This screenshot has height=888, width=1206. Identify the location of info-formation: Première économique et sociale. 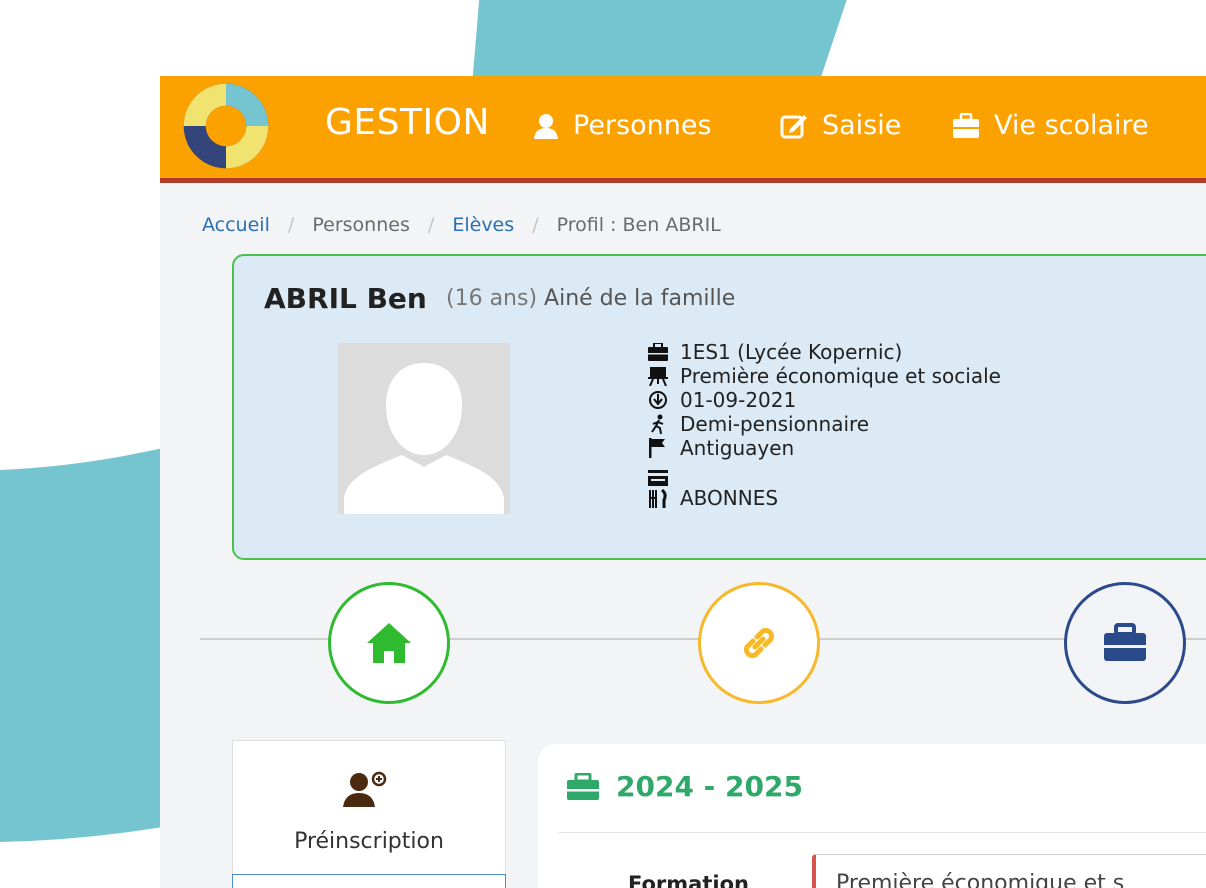
(824, 376).